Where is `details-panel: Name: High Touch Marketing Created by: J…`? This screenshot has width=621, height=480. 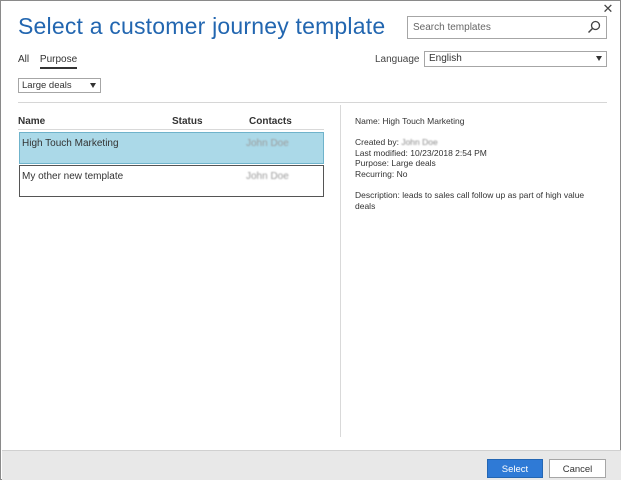
details-panel: Name: High Touch Marketing Created by: J… is located at coordinates (480, 163).